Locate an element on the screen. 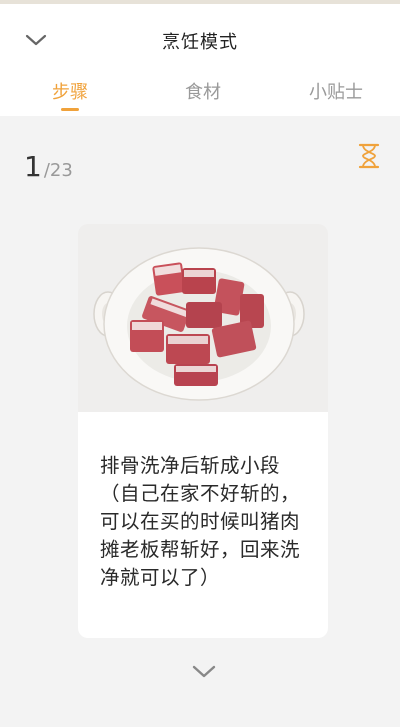  hourglass-icon is located at coordinates (369, 156).